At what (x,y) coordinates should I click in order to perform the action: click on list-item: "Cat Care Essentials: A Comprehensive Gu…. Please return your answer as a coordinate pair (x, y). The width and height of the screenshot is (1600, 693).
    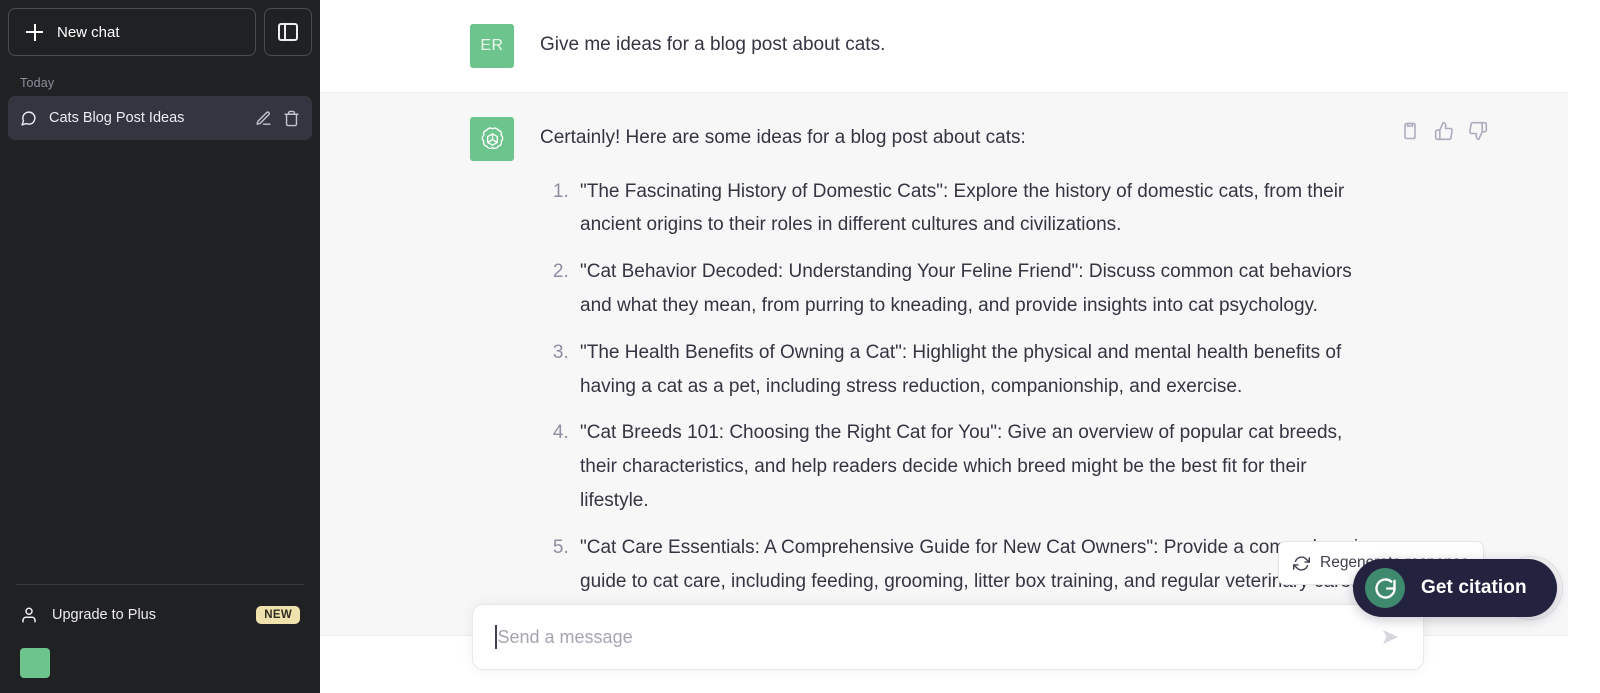
    Looking at the image, I should click on (977, 565).